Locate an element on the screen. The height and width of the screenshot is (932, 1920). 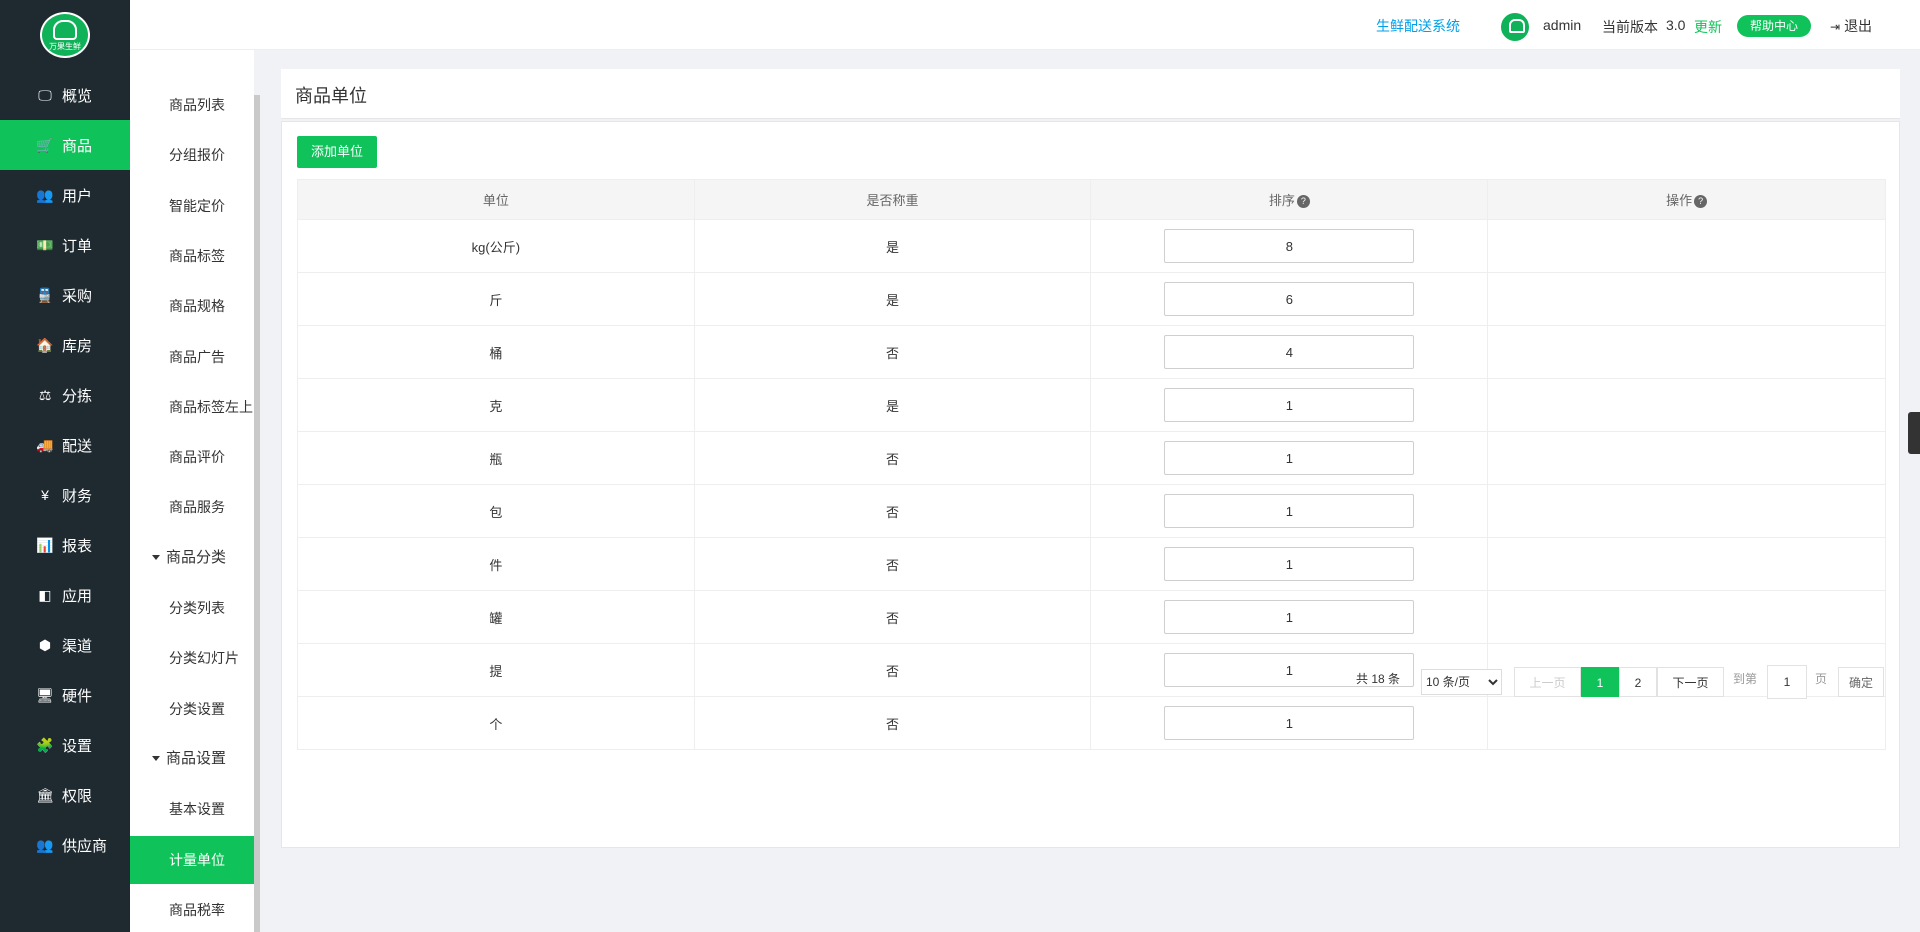
subnav-item-12: 分类设置 is located at coordinates (192, 709).